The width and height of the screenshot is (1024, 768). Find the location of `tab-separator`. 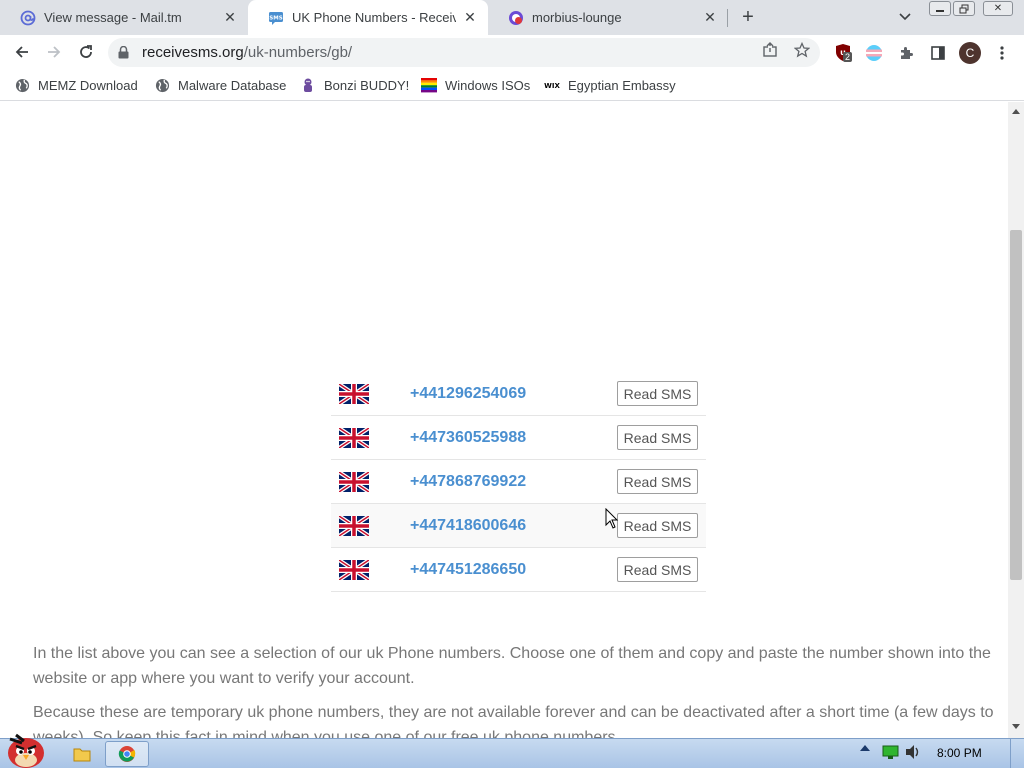

tab-separator is located at coordinates (727, 18).